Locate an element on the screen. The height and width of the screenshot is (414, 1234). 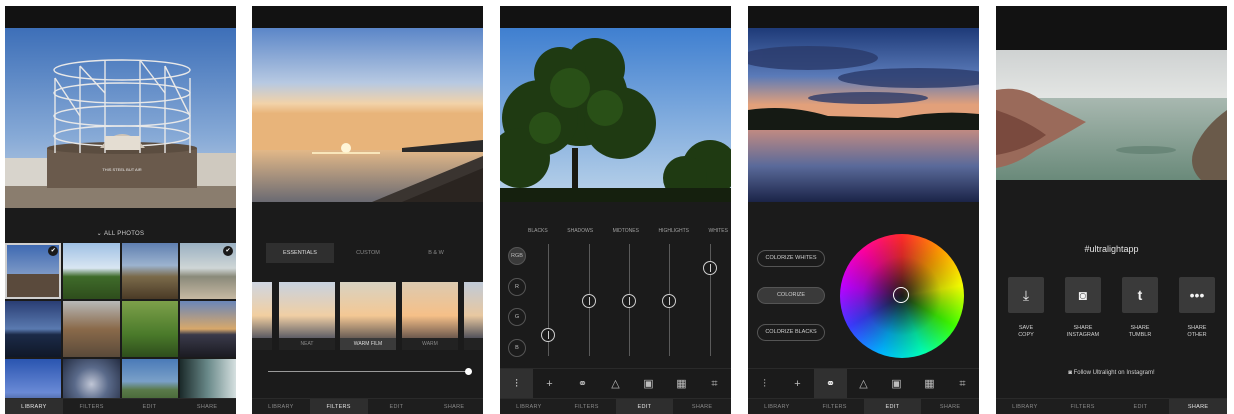
curve-handle-whites is located at coordinates (710, 268).